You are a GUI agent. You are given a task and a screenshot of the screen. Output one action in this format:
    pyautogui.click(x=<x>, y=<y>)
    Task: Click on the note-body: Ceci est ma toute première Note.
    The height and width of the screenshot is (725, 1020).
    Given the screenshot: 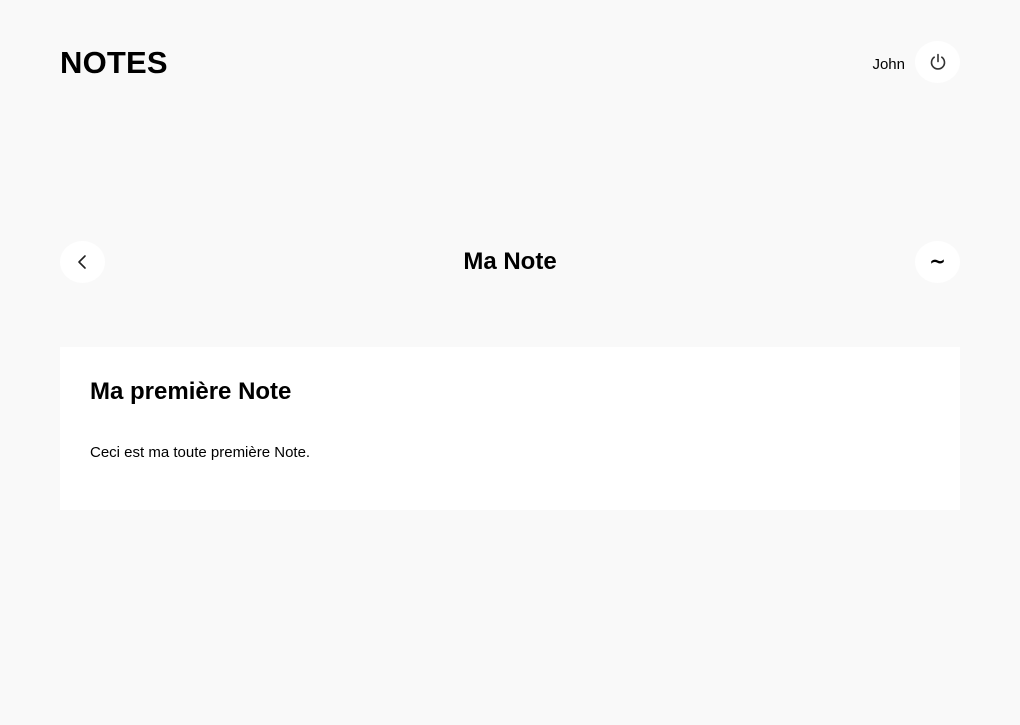 What is the action you would take?
    pyautogui.click(x=200, y=452)
    